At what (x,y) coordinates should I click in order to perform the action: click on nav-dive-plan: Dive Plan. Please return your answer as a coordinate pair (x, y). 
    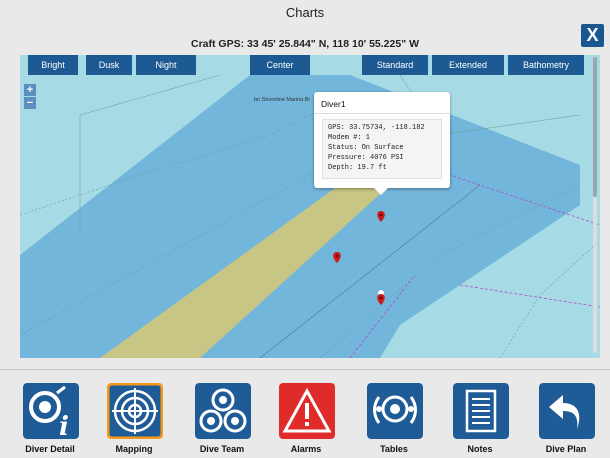
    Looking at the image, I should click on (566, 420).